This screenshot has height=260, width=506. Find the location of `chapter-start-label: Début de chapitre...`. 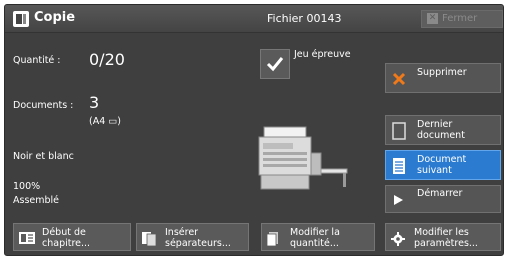

chapter-start-label: Début de chapitre... is located at coordinates (66, 238).